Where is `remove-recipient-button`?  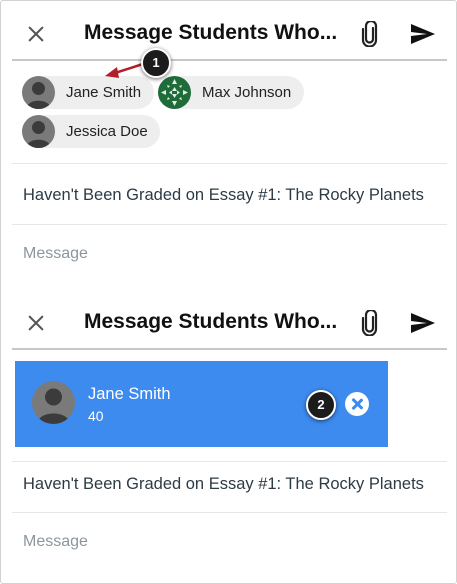 remove-recipient-button is located at coordinates (357, 404).